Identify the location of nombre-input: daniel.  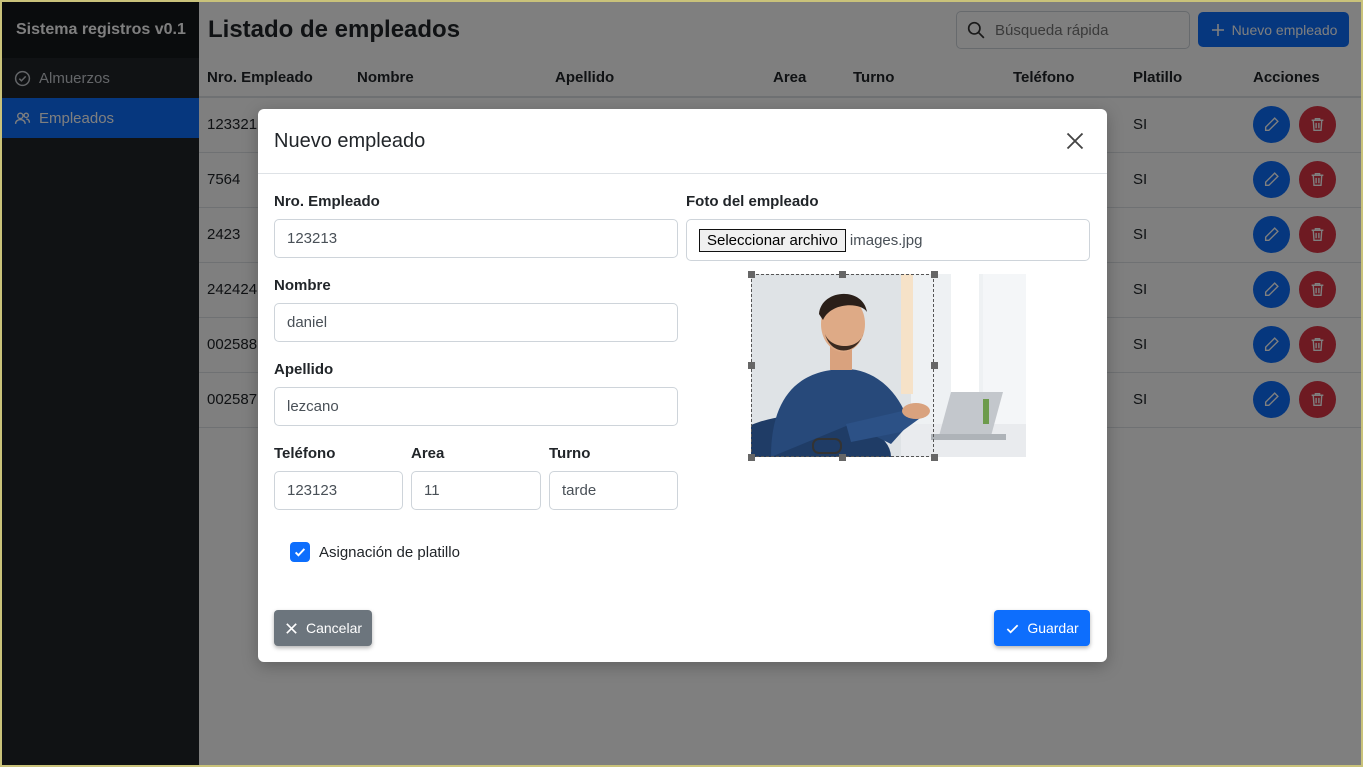
(476, 322).